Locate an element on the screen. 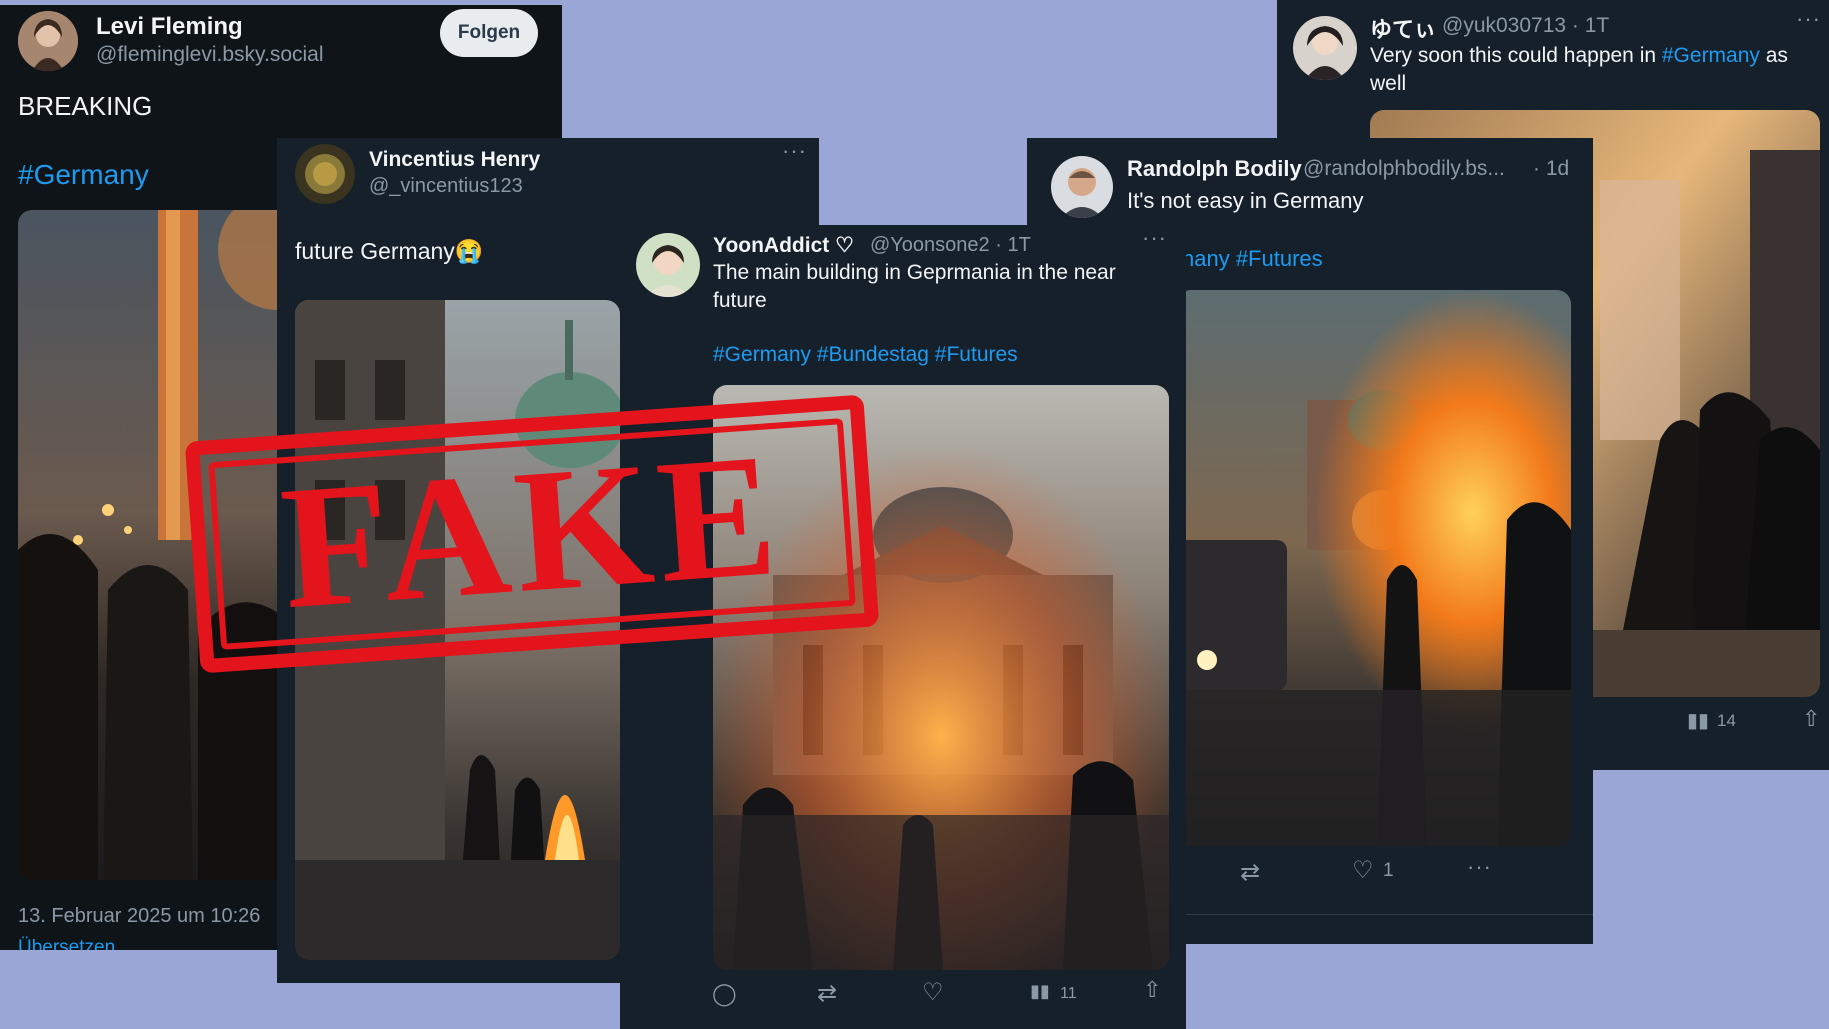  post-timestamp: 13. Februar 2025 um 10:26 is located at coordinates (139, 916).